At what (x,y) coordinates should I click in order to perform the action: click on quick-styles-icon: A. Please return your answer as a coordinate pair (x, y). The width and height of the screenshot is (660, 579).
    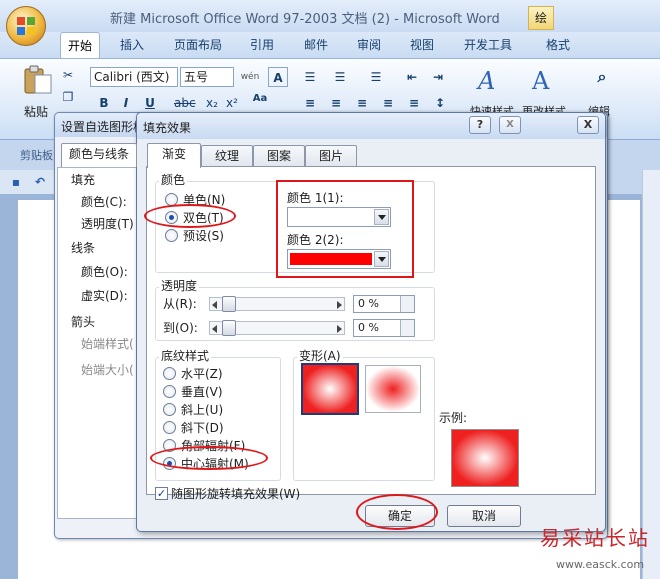
    Looking at the image, I should click on (490, 80).